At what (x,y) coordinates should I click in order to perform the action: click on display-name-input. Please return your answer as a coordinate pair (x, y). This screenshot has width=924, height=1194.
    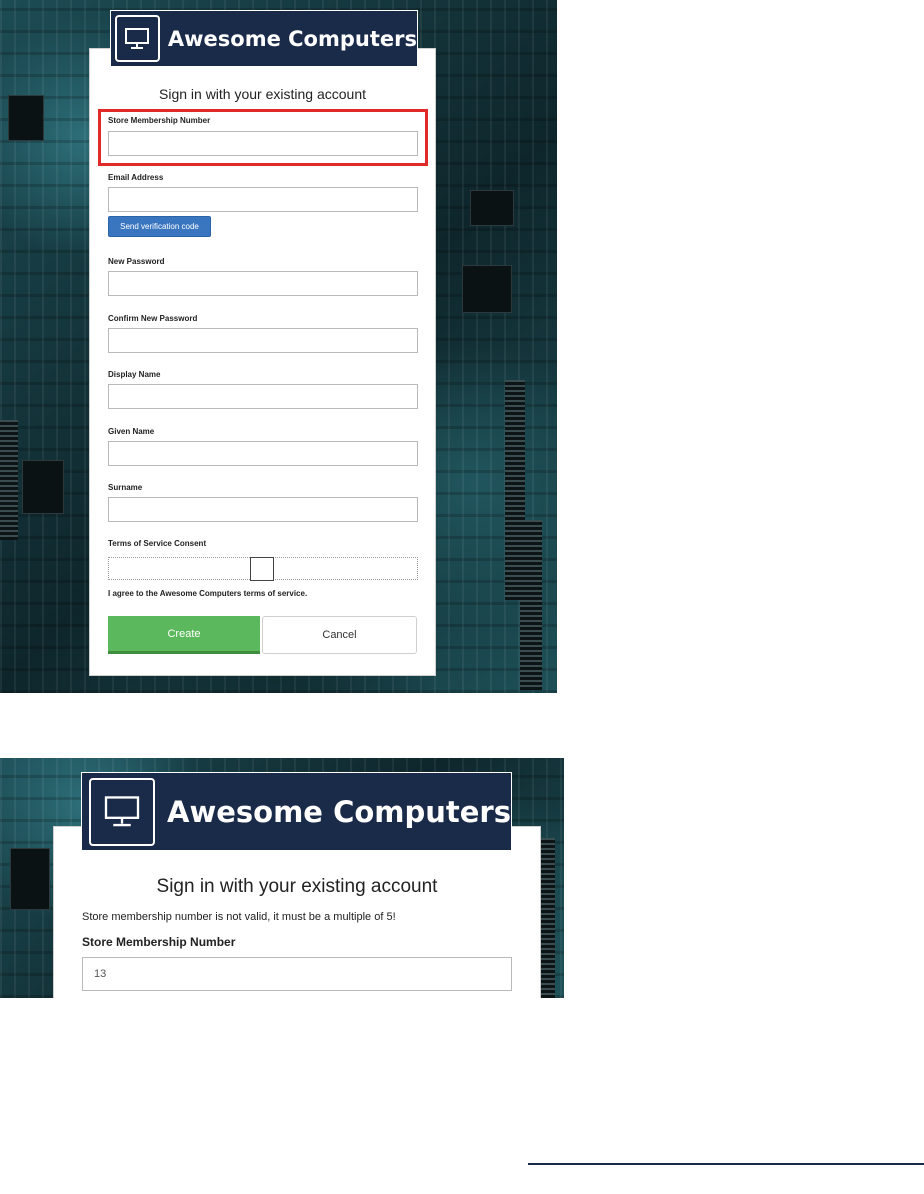
    Looking at the image, I should click on (263, 396).